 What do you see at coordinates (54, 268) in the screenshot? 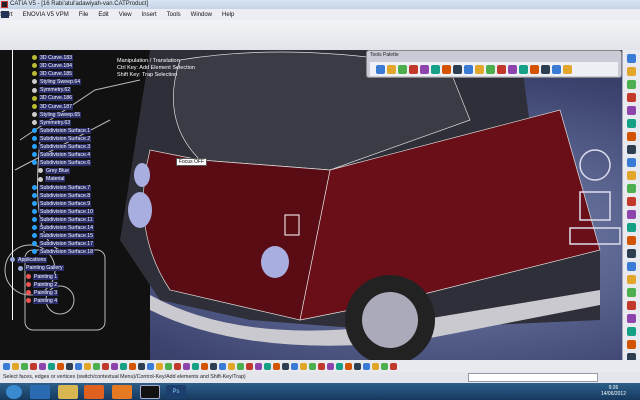
I see `tree-item-painting-gallery: Painting Gallery` at bounding box center [54, 268].